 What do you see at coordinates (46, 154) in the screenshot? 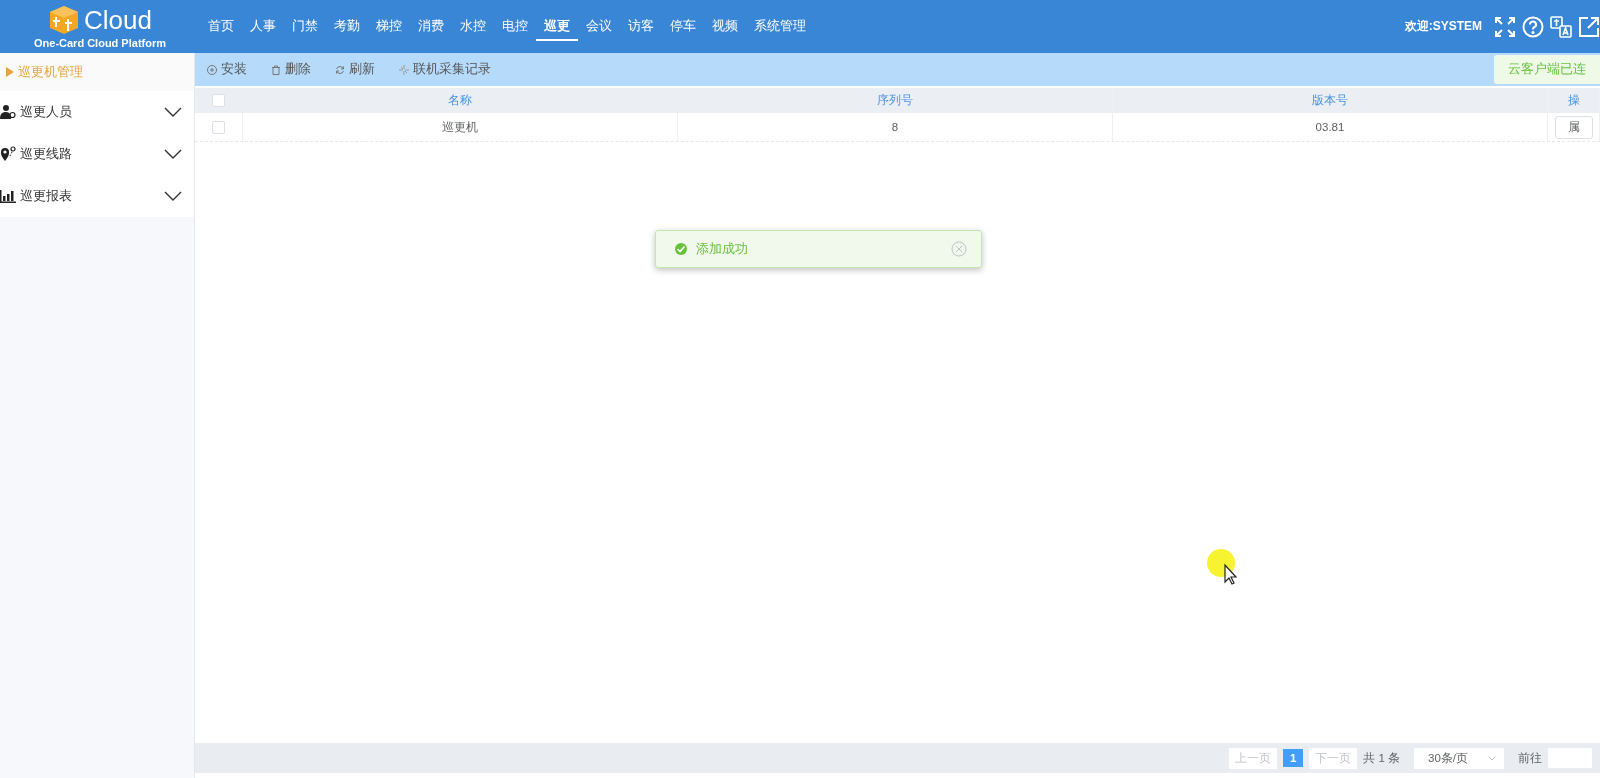
I see `sidebar-label: 巡更线路` at bounding box center [46, 154].